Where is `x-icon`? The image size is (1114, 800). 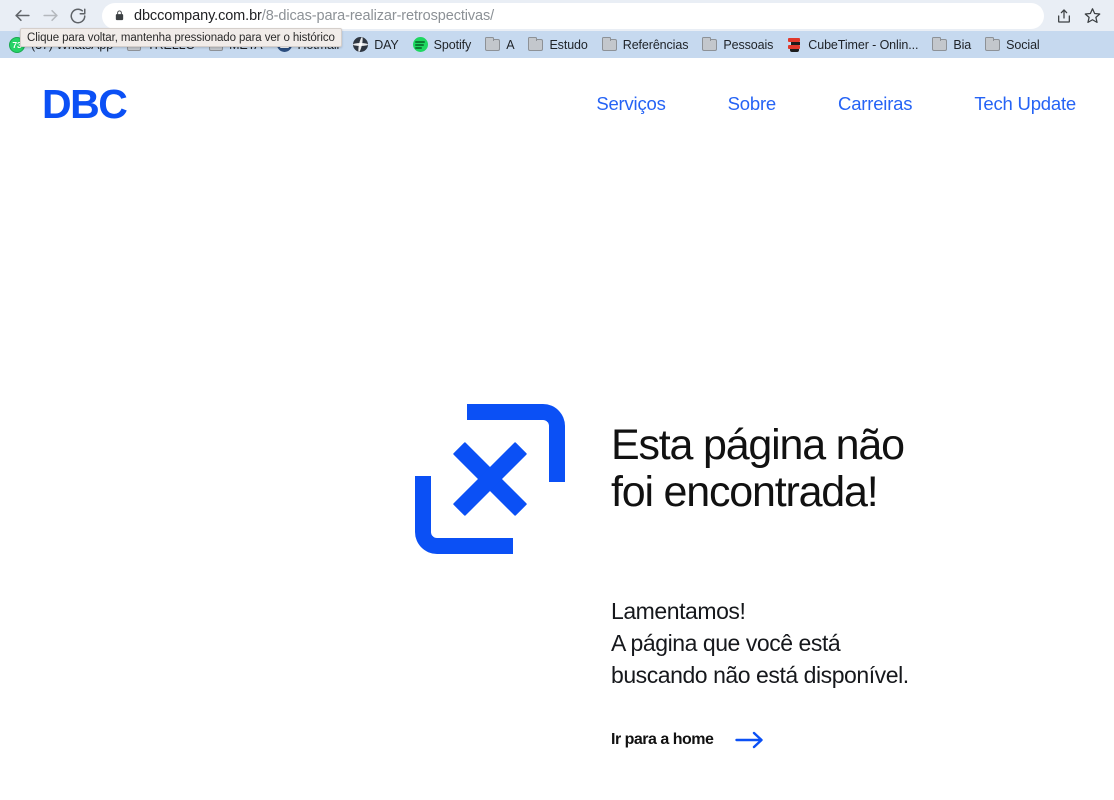 x-icon is located at coordinates (490, 479).